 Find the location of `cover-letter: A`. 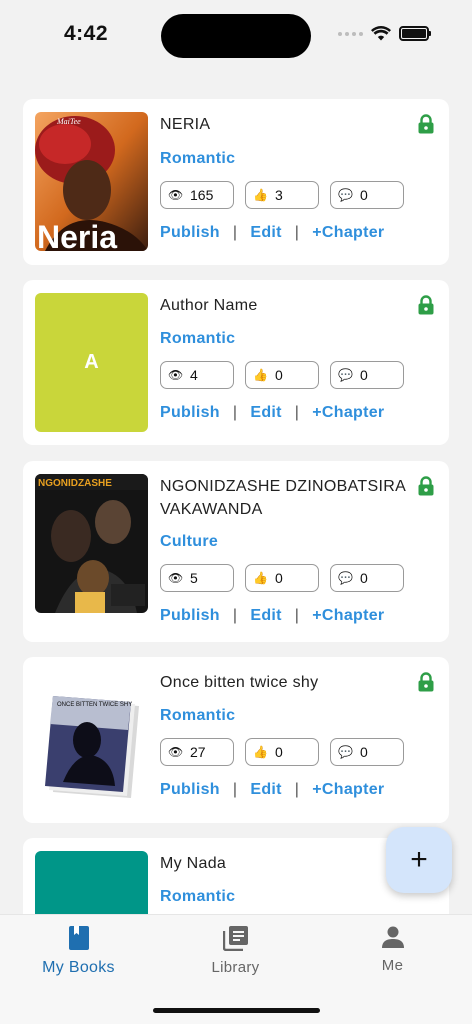

cover-letter: A is located at coordinates (91, 362).